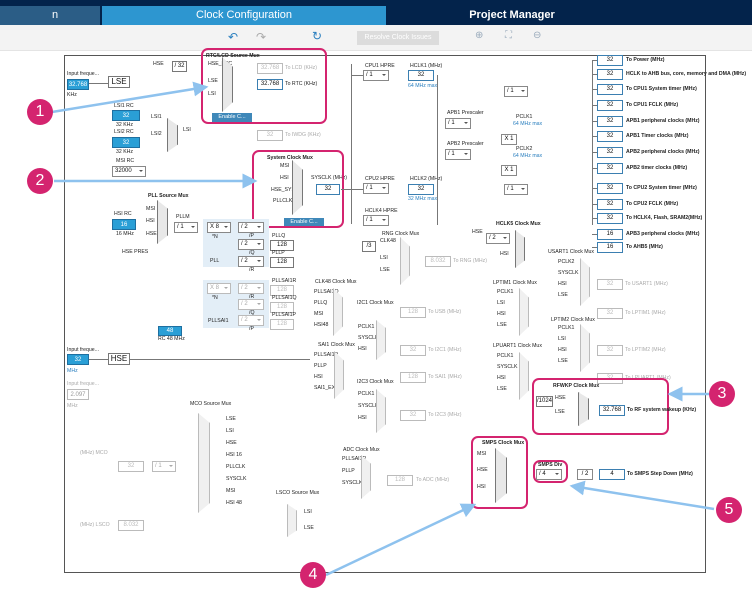  Describe the element at coordinates (40, 181) in the screenshot. I see `callout-2: 2` at that location.